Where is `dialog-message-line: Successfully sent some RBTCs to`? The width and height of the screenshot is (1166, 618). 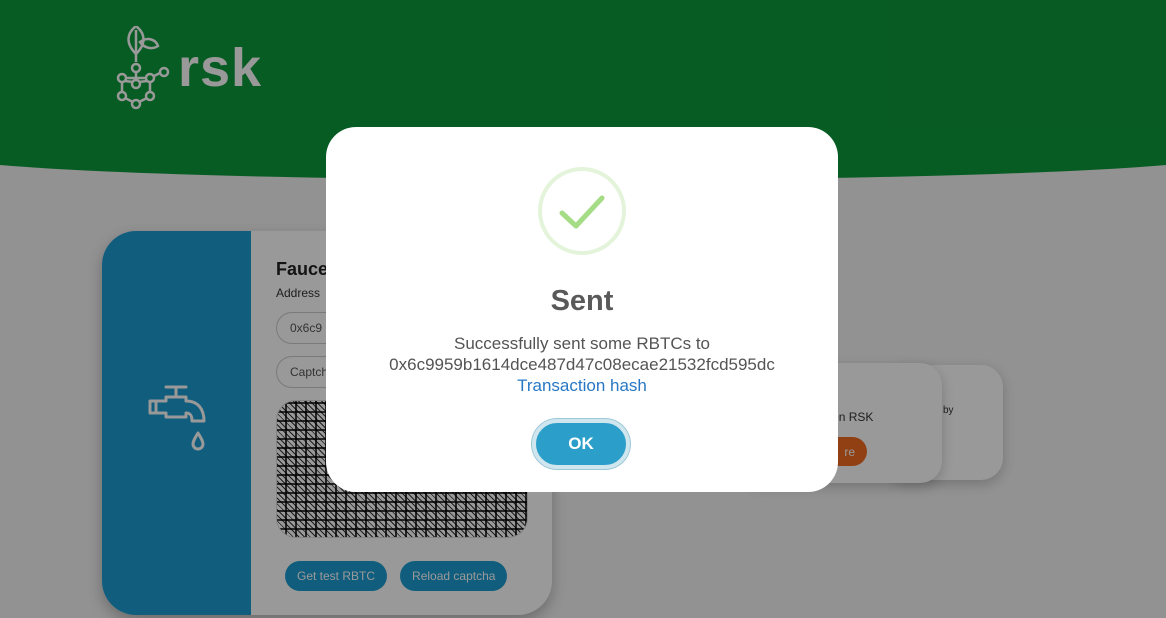 dialog-message-line: Successfully sent some RBTCs to is located at coordinates (582, 343).